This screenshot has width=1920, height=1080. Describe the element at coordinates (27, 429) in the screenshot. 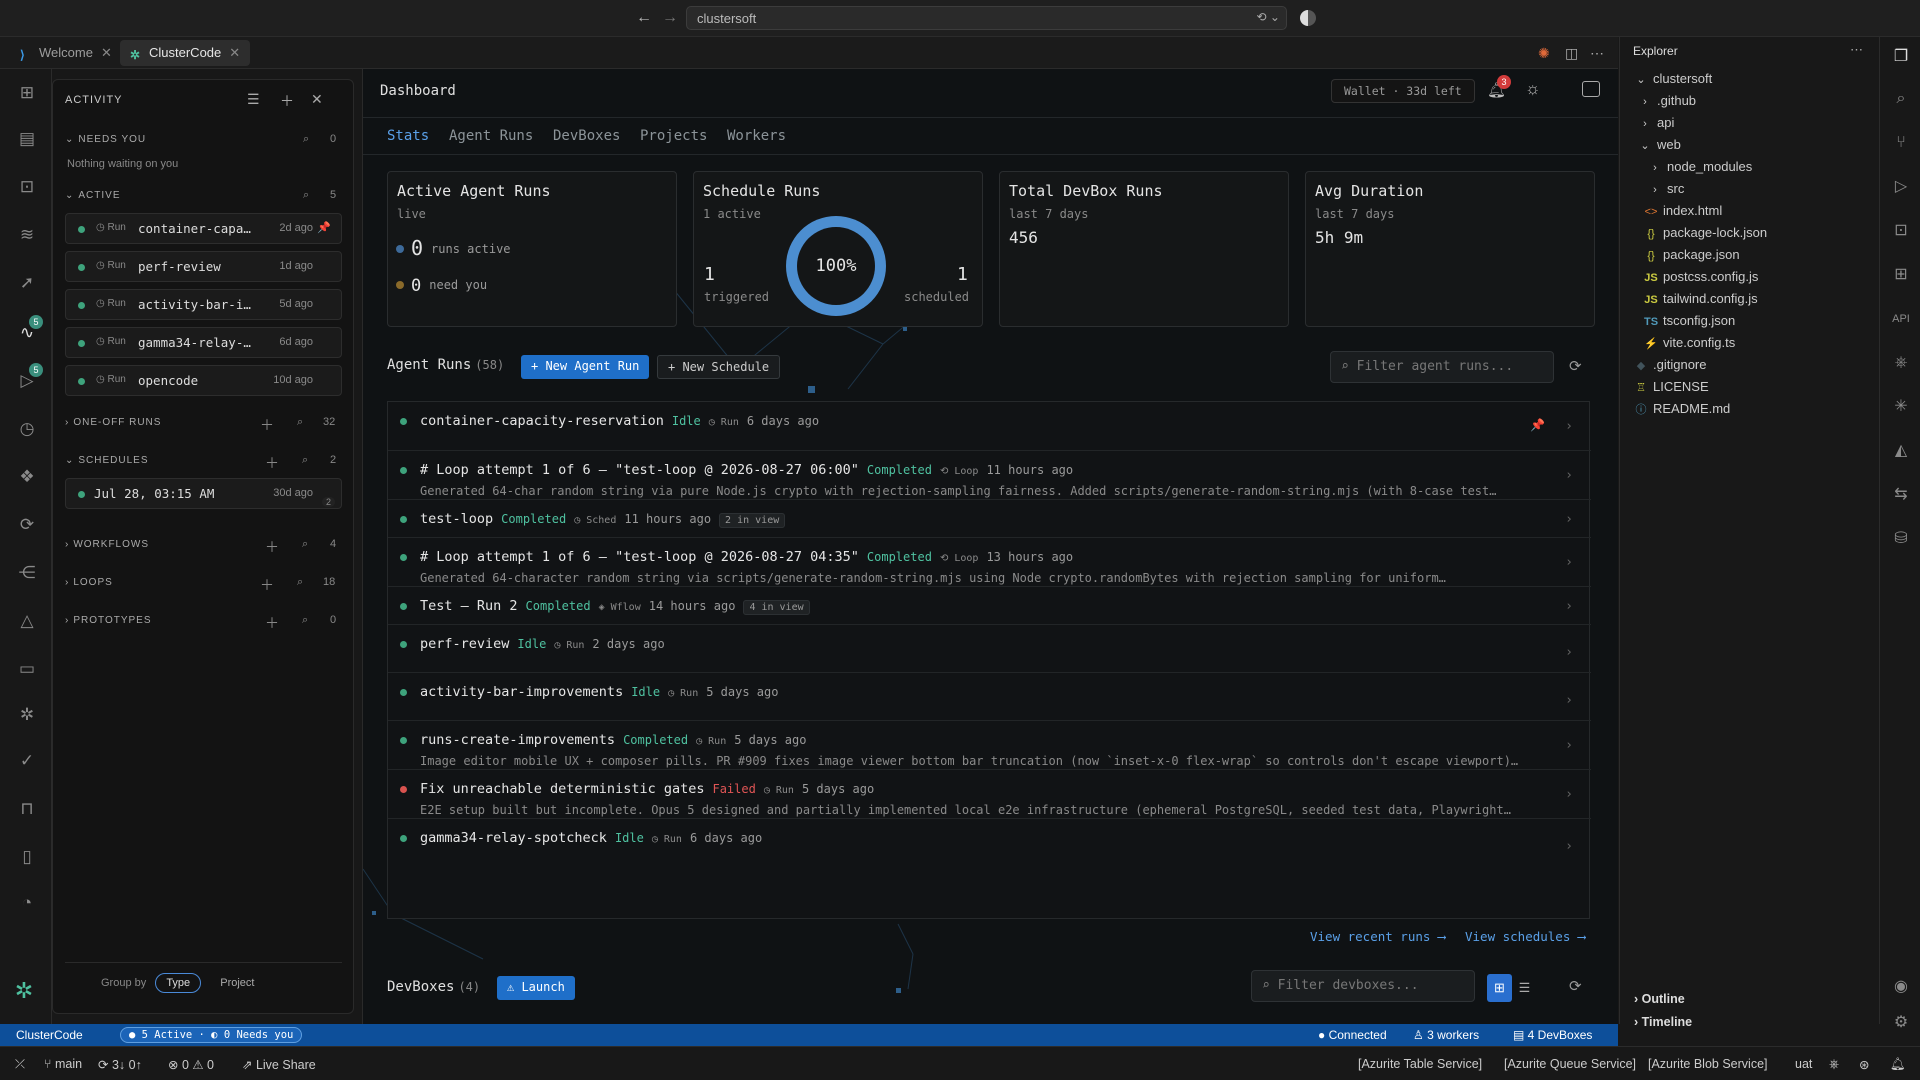

I see `clock-icon: ◷` at that location.